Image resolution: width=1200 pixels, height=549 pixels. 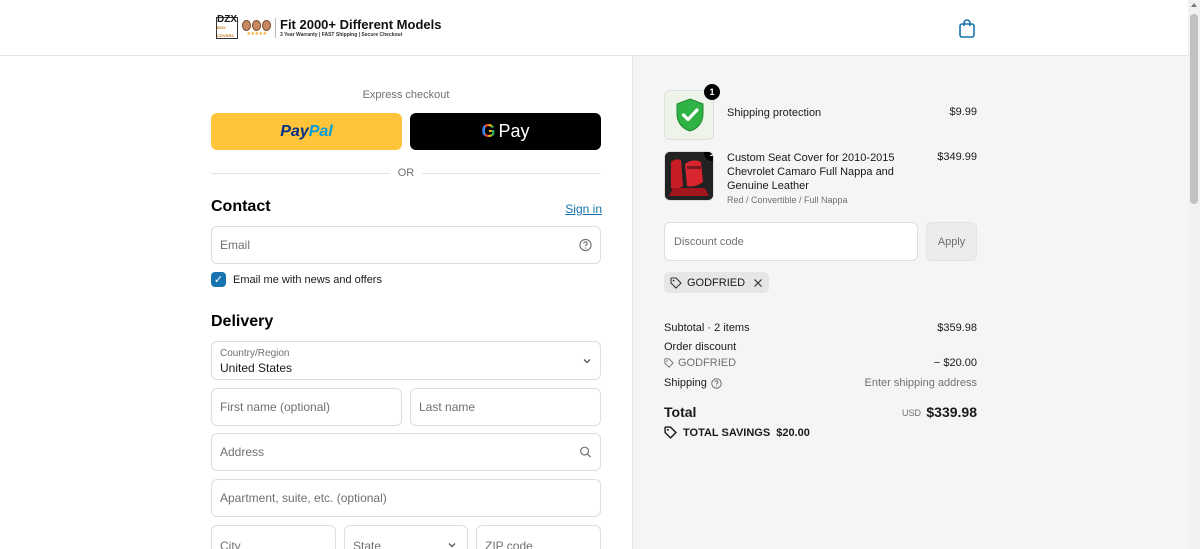 What do you see at coordinates (774, 113) in the screenshot?
I see `item-title: Shipping protection` at bounding box center [774, 113].